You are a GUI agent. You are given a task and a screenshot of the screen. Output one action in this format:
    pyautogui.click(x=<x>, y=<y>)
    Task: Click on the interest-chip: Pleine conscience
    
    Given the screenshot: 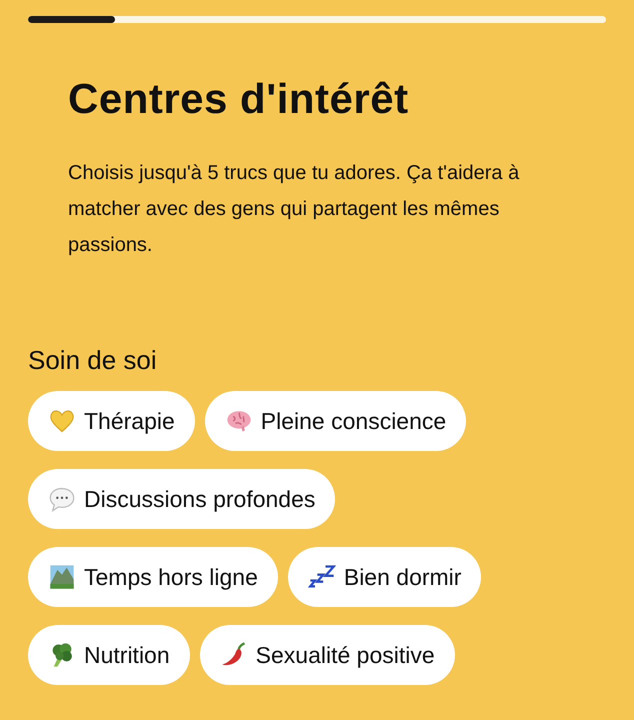 What is the action you would take?
    pyautogui.click(x=335, y=421)
    